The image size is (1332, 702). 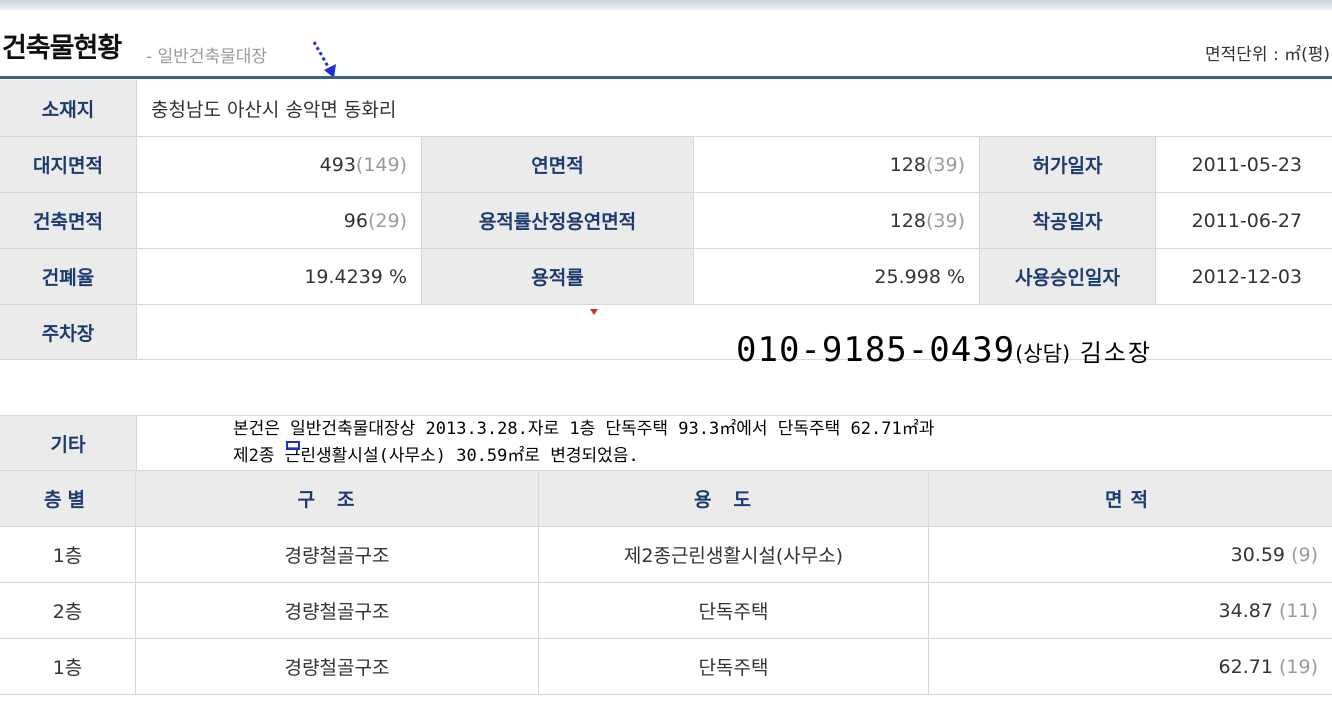 What do you see at coordinates (68, 108) in the screenshot?
I see `location-label: 소재지` at bounding box center [68, 108].